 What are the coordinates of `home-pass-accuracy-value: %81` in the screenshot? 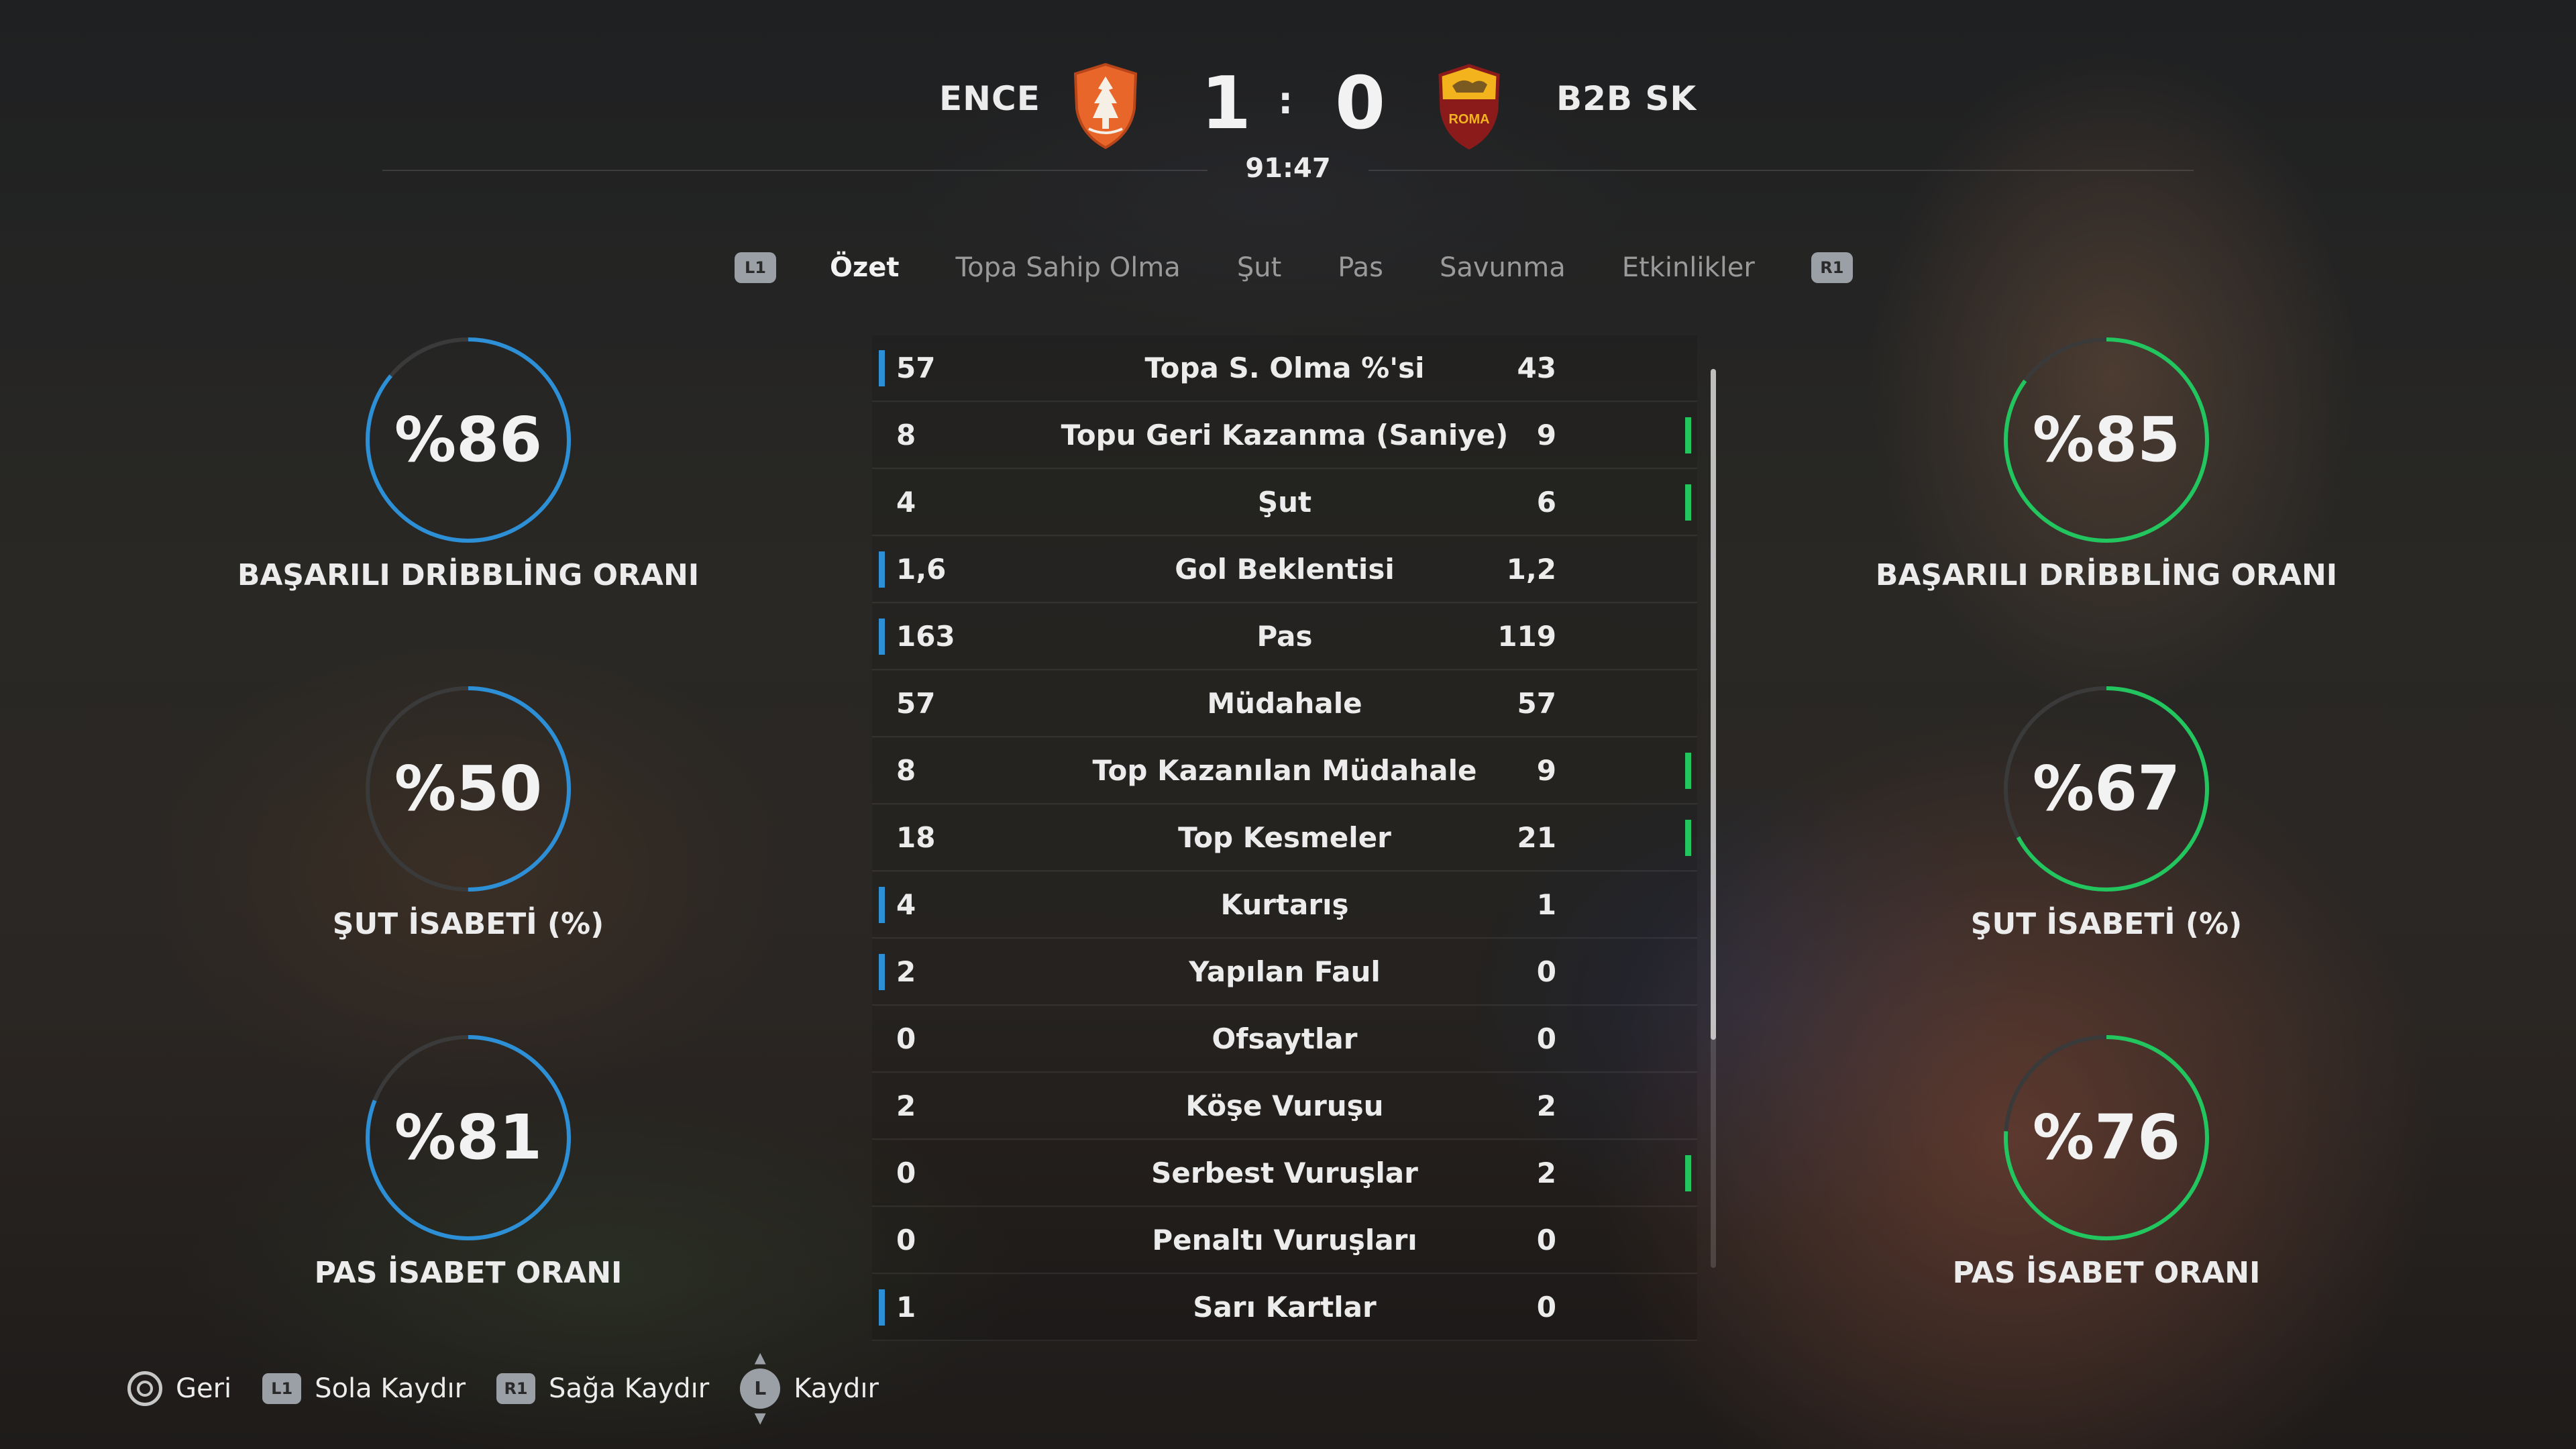 It's located at (468, 1137).